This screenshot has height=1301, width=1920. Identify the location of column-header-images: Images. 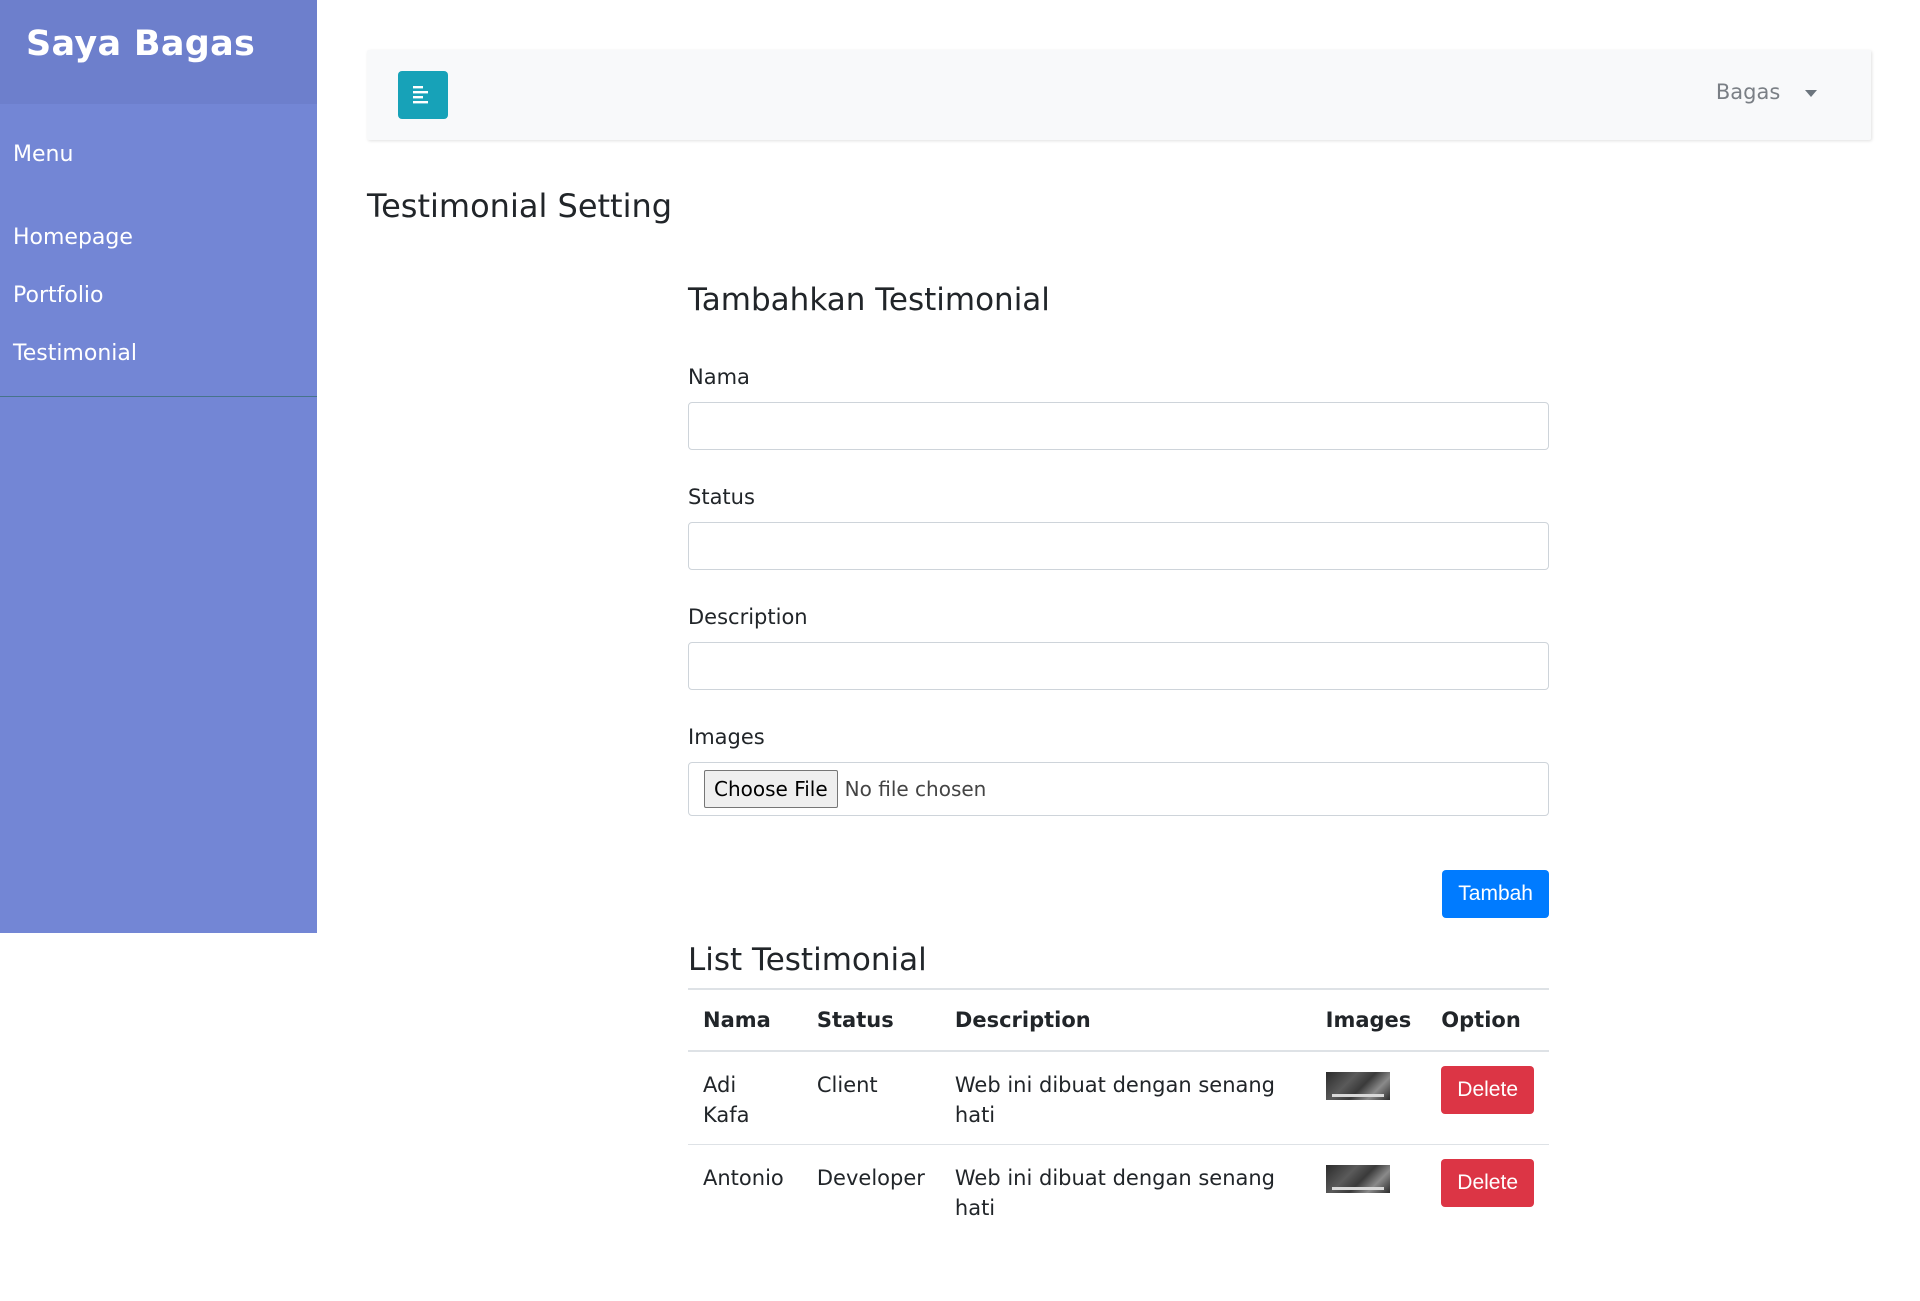
(1368, 1020).